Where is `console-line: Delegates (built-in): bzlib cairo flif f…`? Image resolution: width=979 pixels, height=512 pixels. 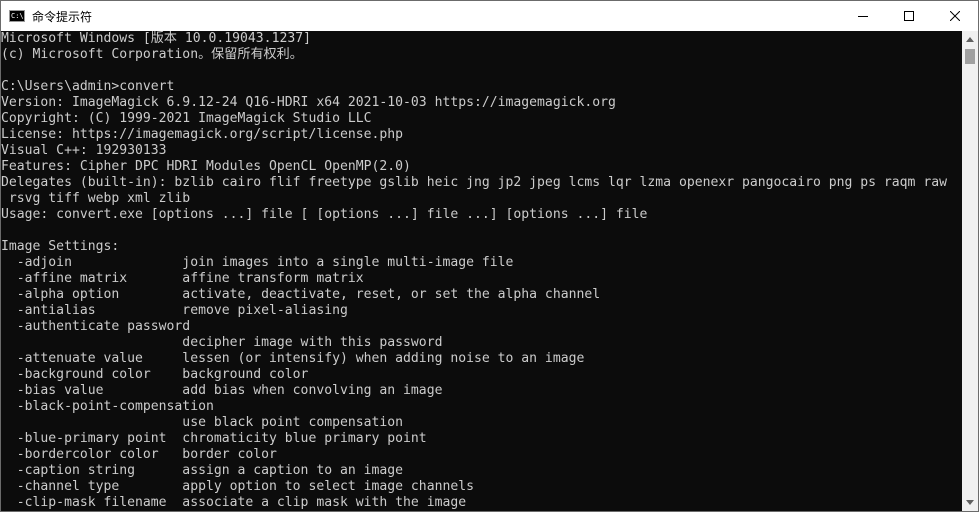
console-line: Delegates (built-in): bzlib cairo flif f… is located at coordinates (474, 182).